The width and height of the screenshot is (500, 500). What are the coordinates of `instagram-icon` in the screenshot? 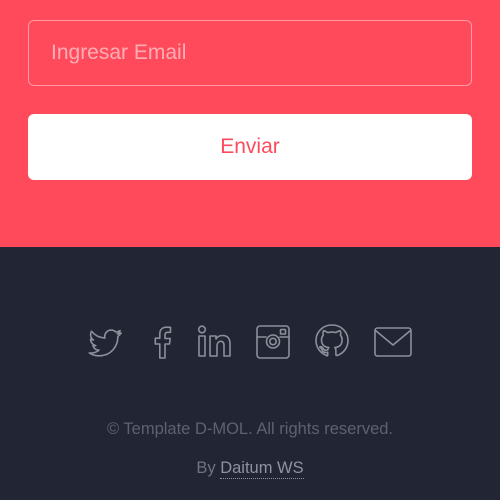 It's located at (273, 342).